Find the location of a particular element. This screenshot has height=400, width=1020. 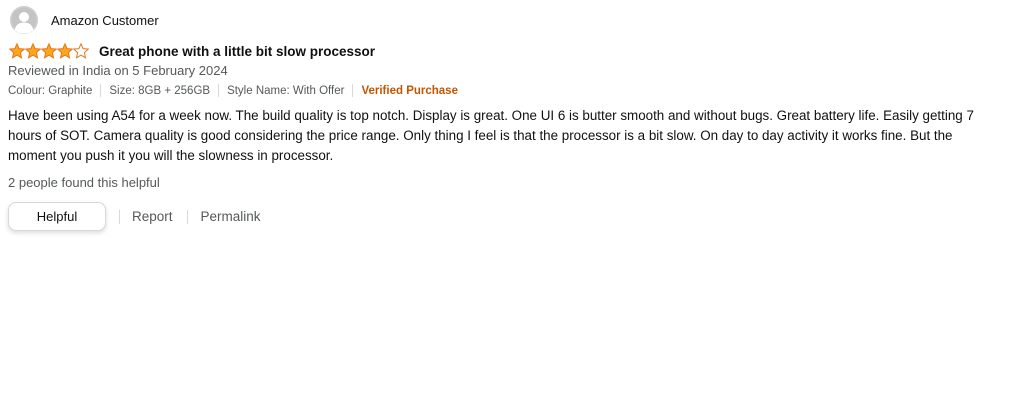

permalink-link: Permalink is located at coordinates (231, 216).